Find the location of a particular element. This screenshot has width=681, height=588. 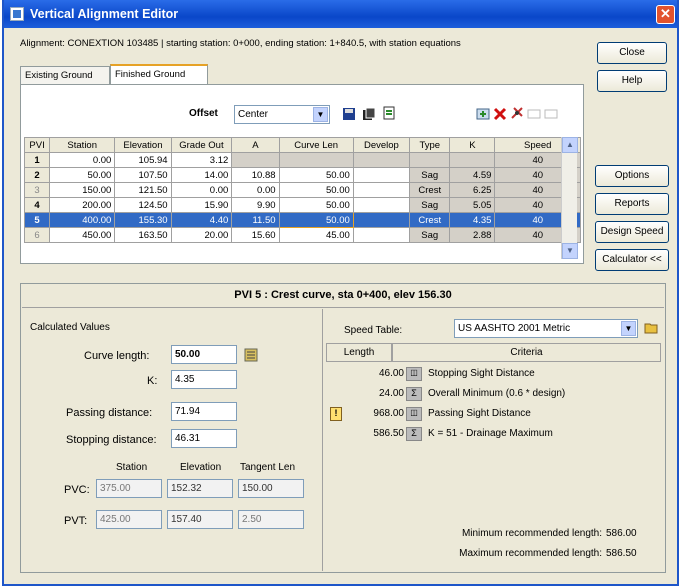

curve-len-cell: 45.00 is located at coordinates (316, 235).